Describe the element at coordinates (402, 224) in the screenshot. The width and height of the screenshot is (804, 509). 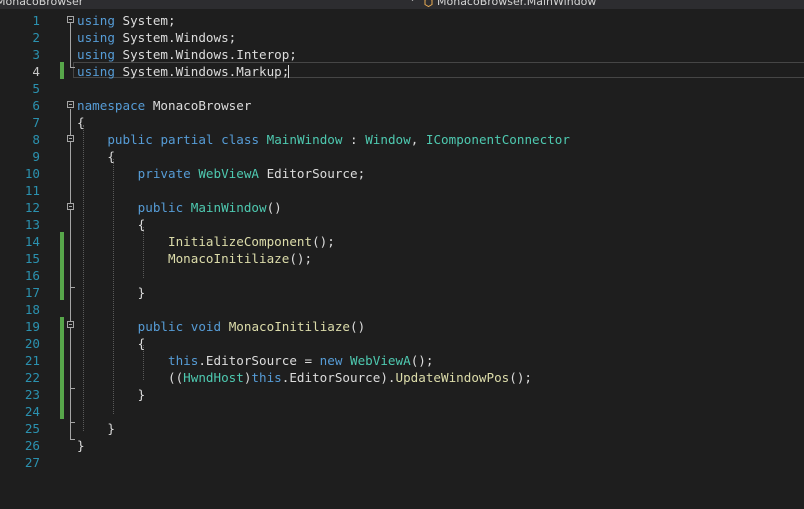
I see `code-line: 13 {` at that location.